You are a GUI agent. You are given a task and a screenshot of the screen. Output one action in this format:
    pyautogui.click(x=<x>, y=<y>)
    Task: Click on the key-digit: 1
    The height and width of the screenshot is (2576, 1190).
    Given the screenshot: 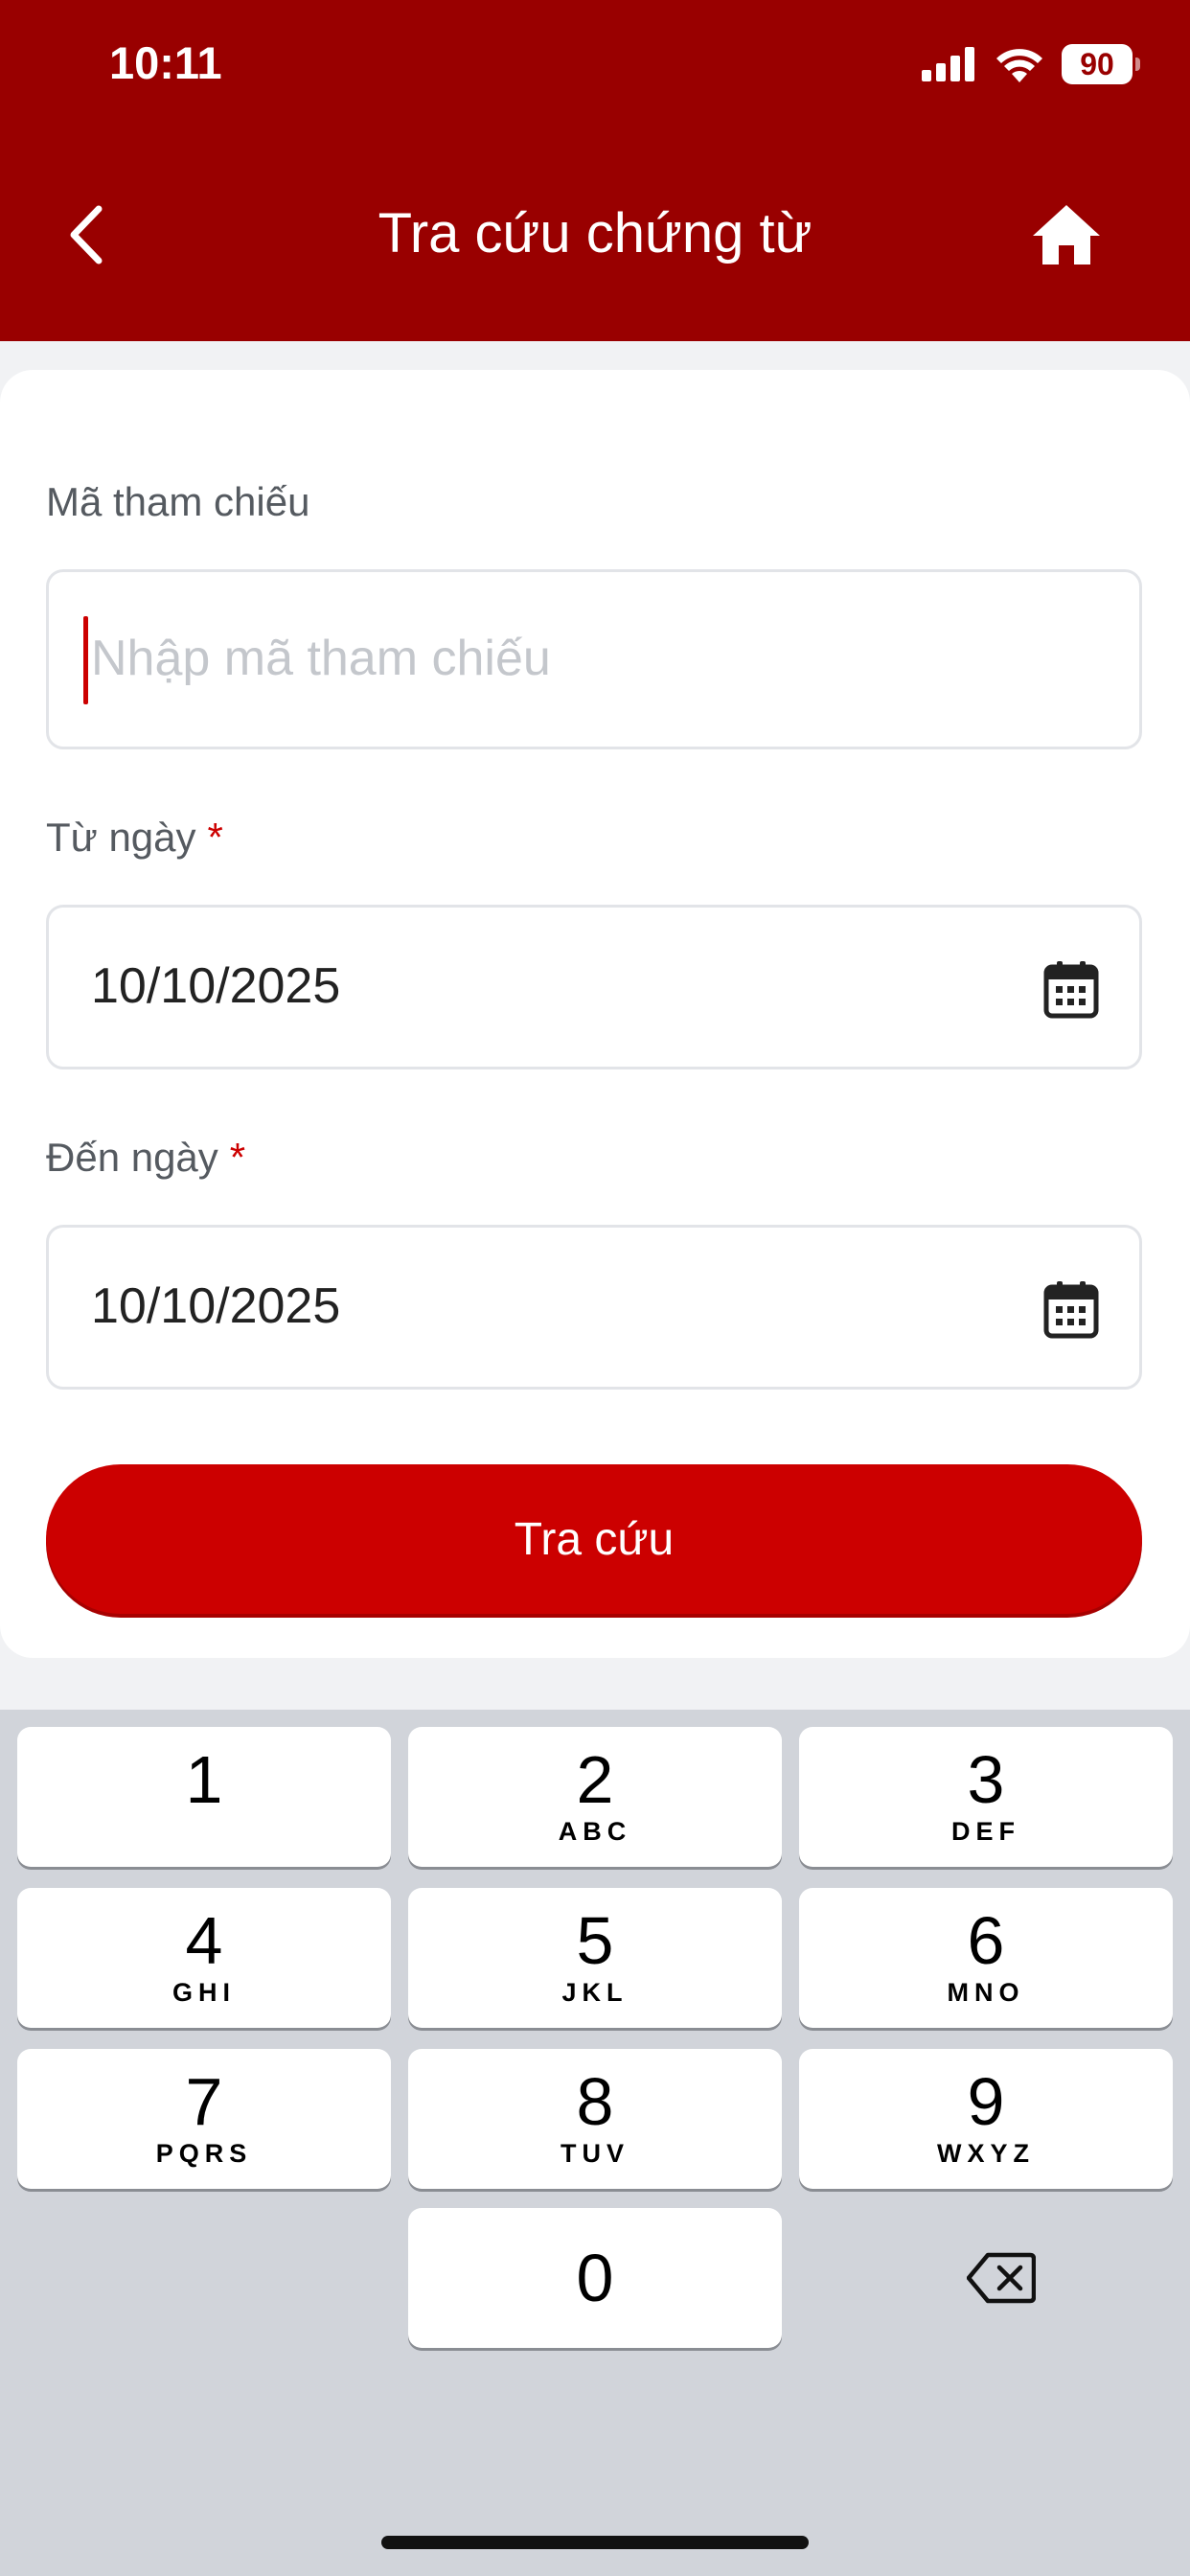 What is the action you would take?
    pyautogui.click(x=204, y=1779)
    